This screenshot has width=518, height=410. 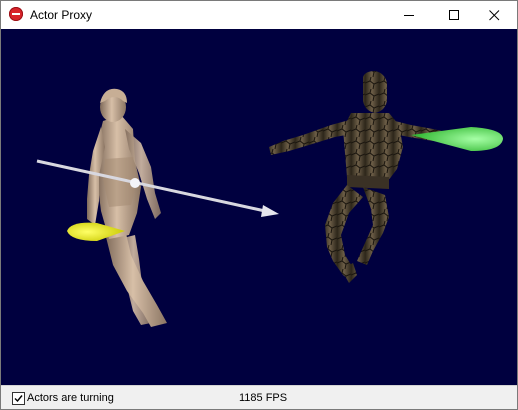 What do you see at coordinates (16, 14) in the screenshot?
I see `app-icon` at bounding box center [16, 14].